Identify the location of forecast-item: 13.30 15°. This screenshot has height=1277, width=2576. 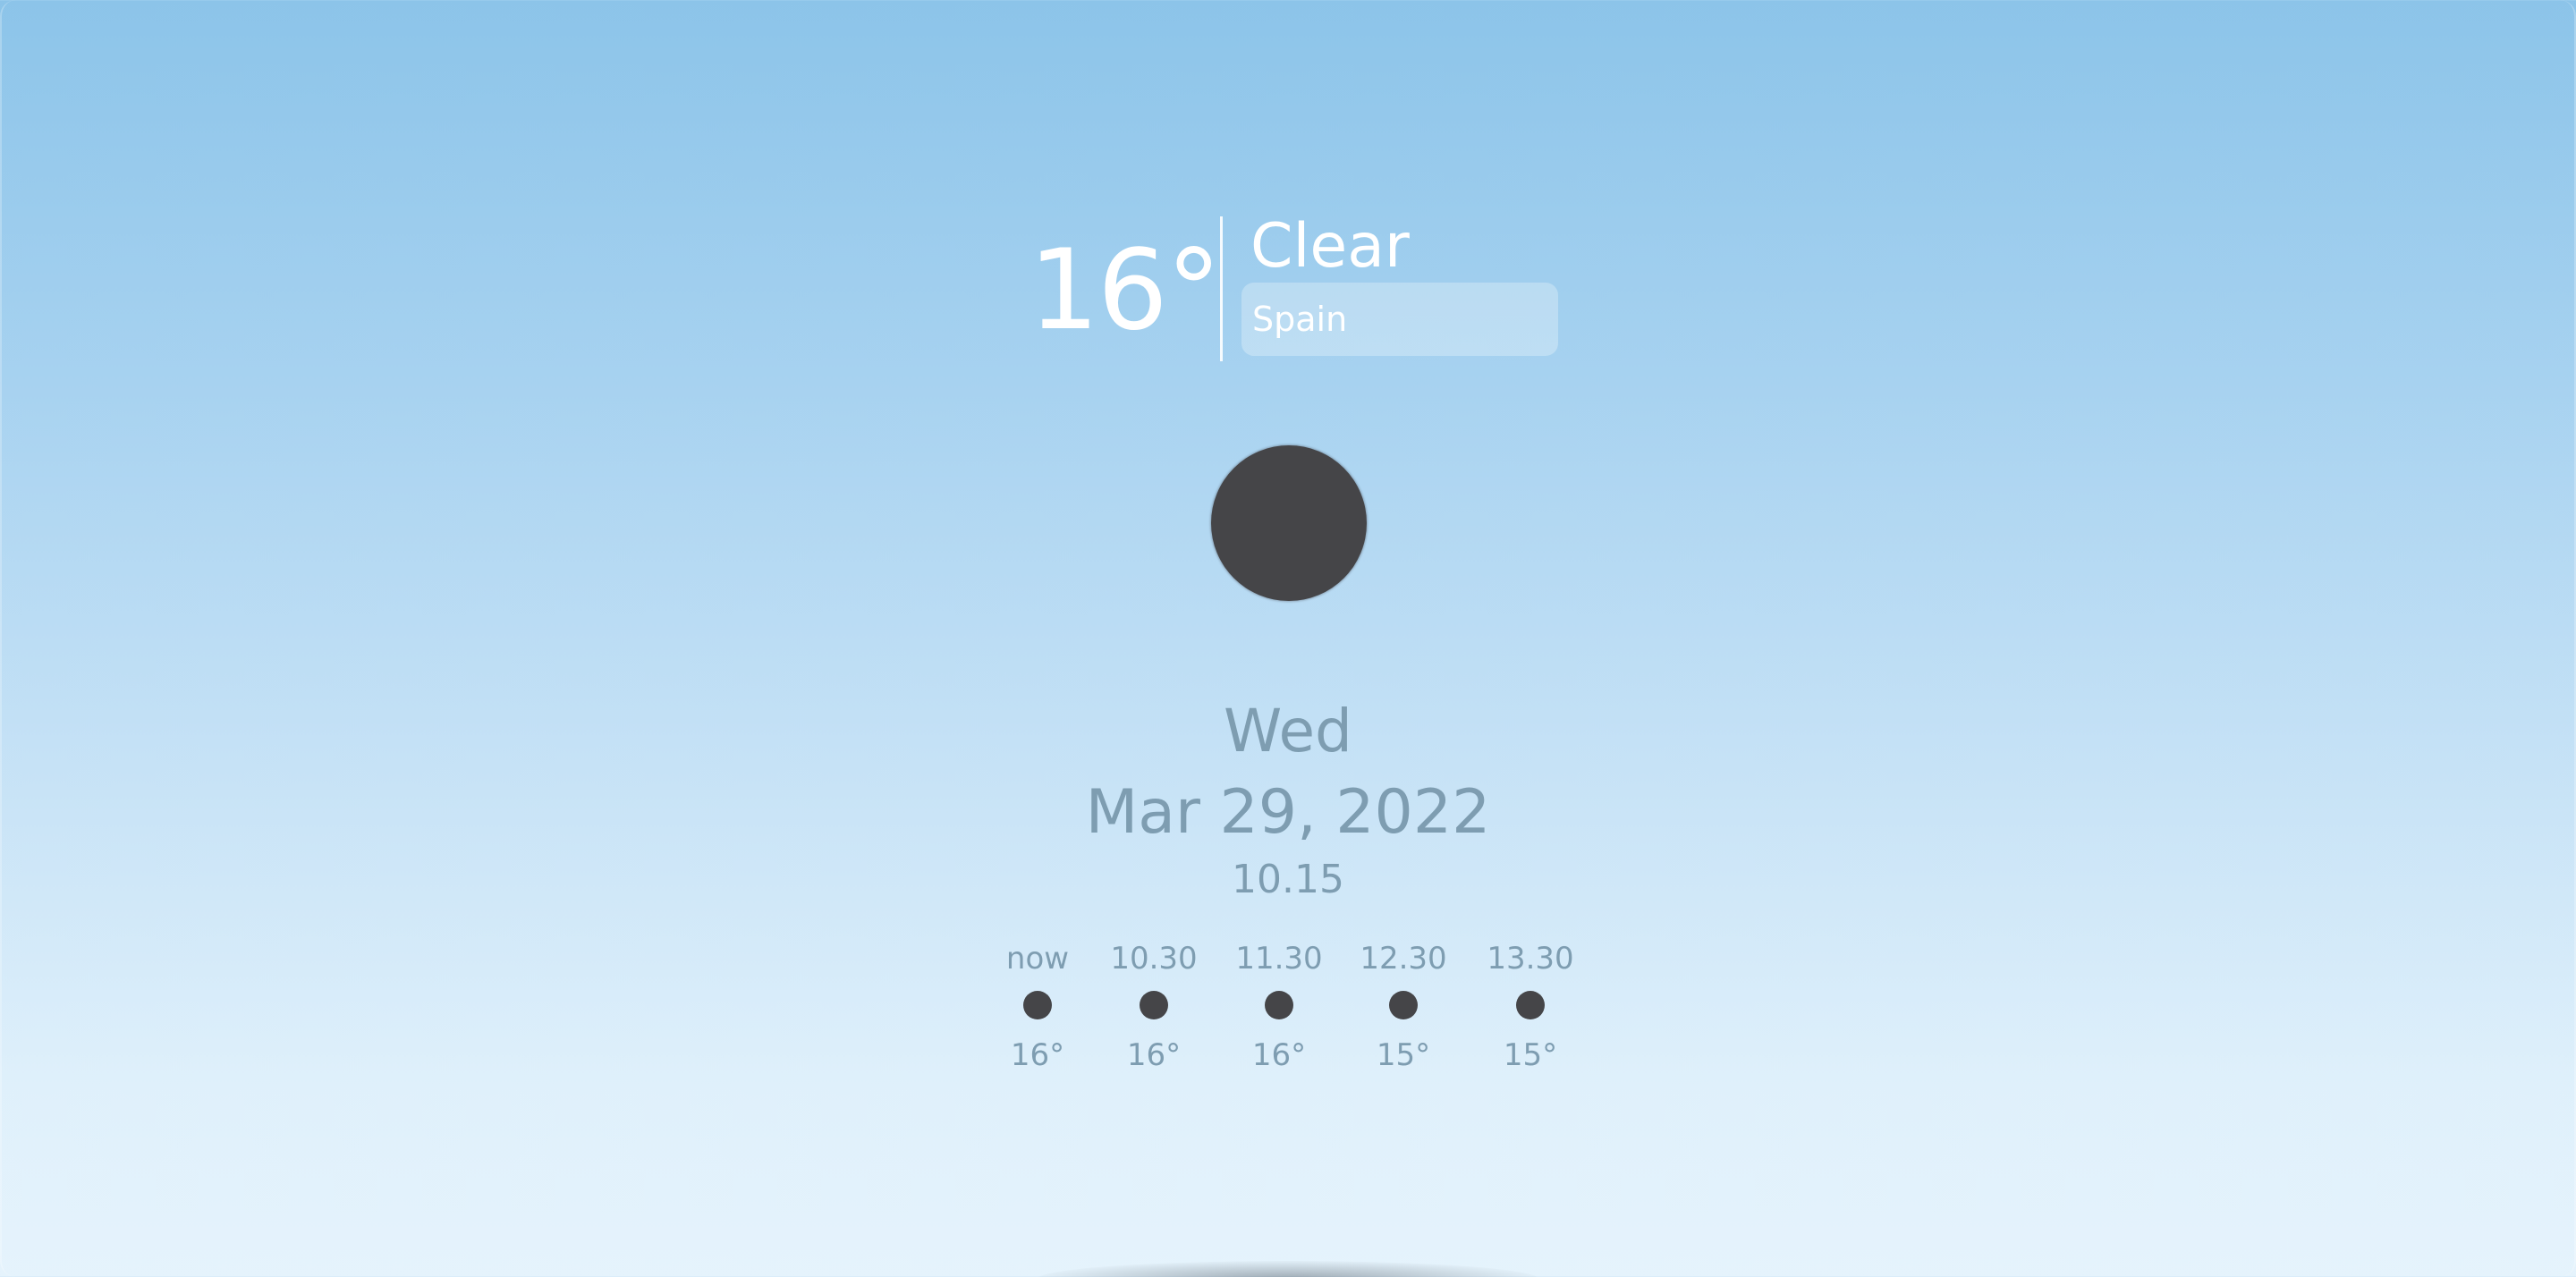
(1530, 1013).